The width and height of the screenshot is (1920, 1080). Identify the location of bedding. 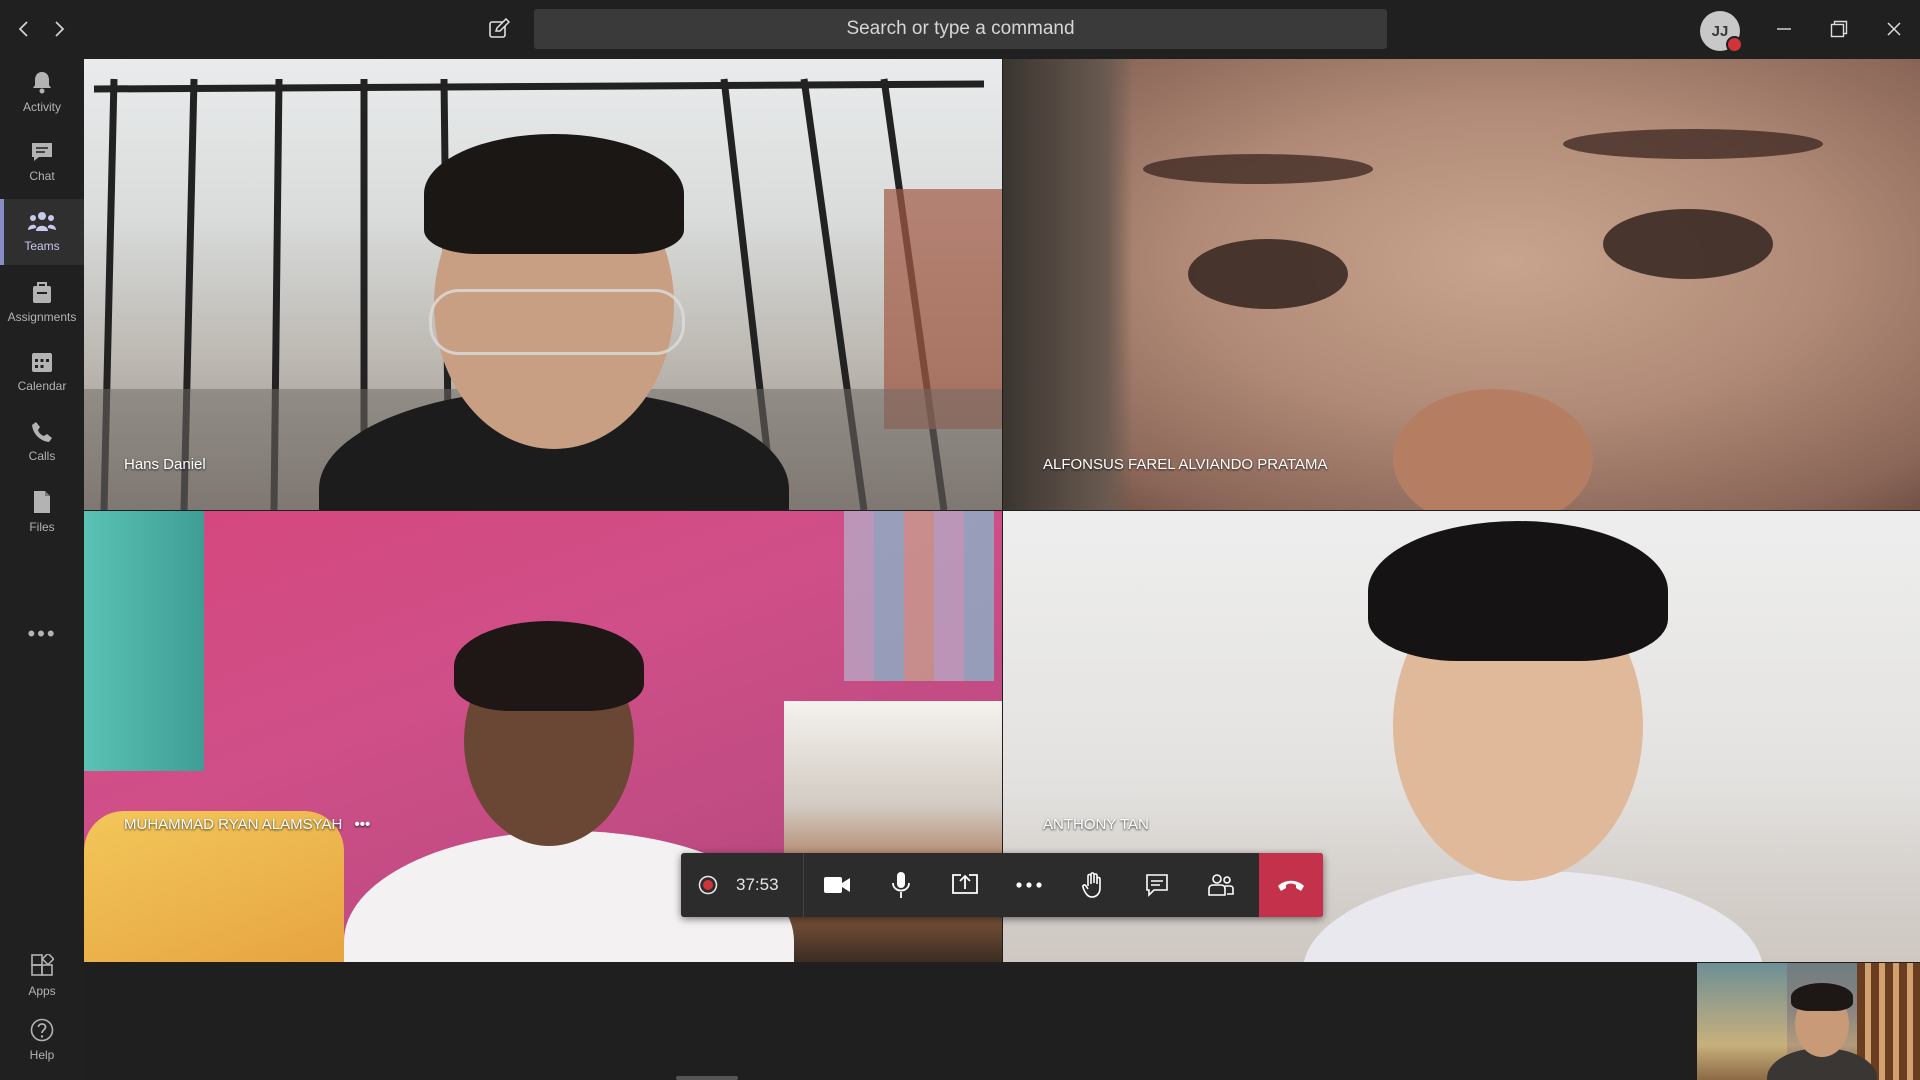
(893, 831).